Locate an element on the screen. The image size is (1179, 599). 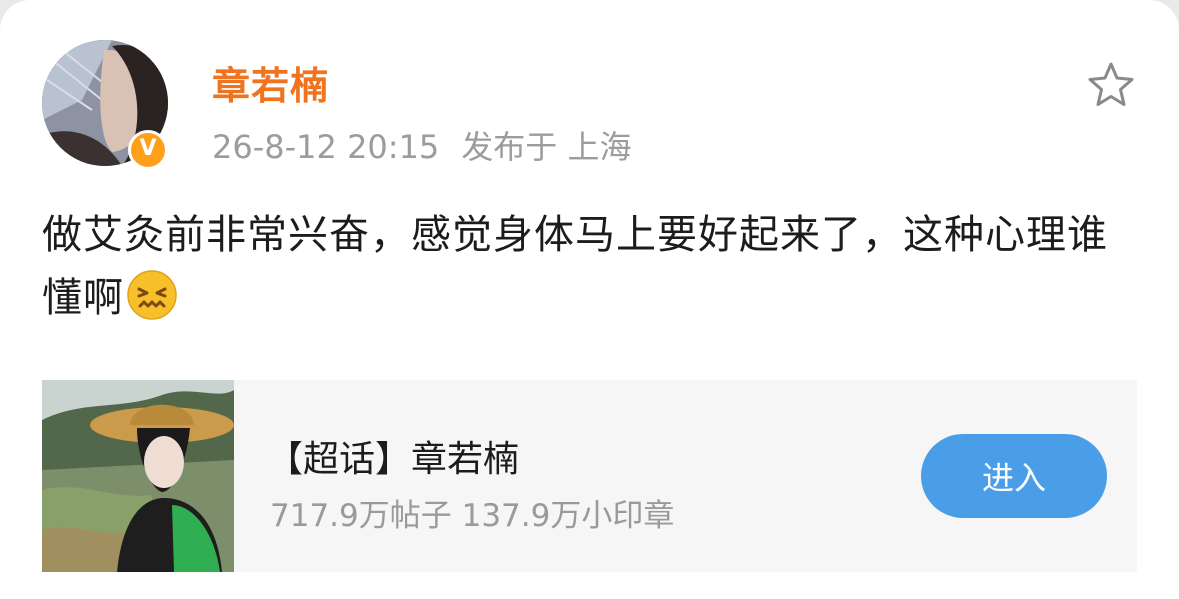
post-meta: 26-8-12 20:15 发布于 上海 is located at coordinates (421, 145).